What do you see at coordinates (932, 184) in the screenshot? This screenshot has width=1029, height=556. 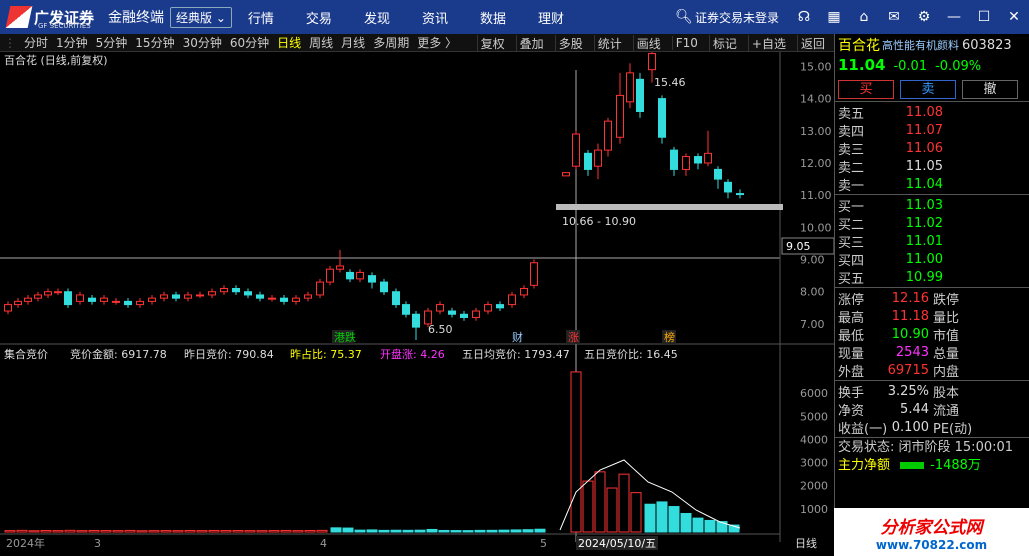 I see `book-row: 卖一 11.04` at bounding box center [932, 184].